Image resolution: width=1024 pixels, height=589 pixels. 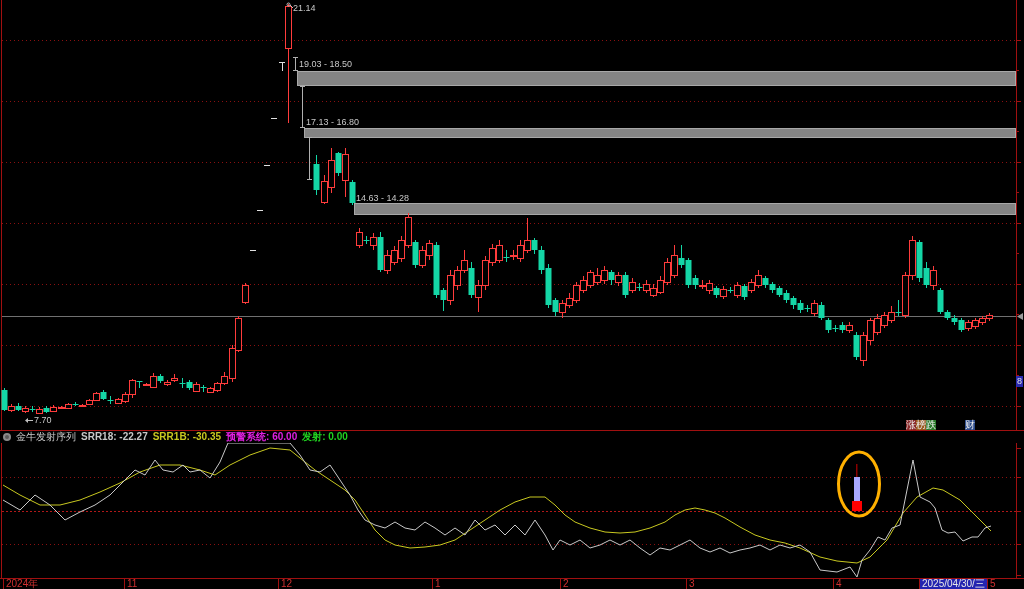 I want to click on event-marker: 跌, so click(x=931, y=425).